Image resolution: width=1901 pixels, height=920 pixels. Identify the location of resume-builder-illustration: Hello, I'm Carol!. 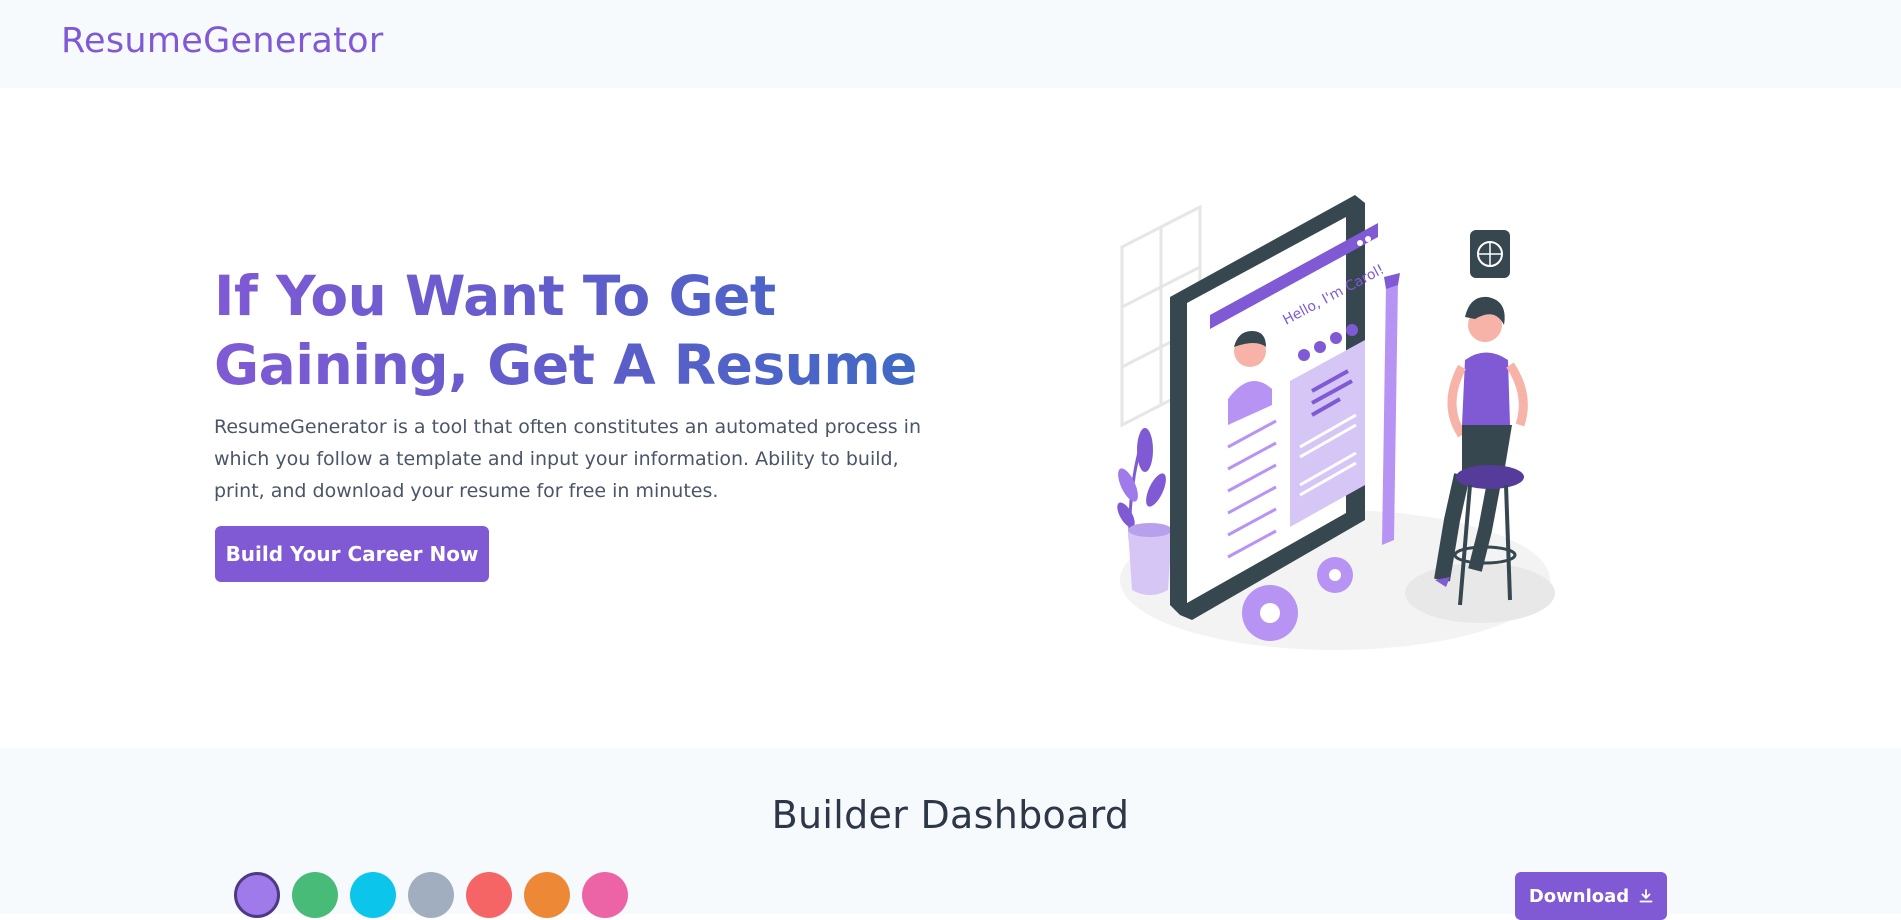
(1336, 422).